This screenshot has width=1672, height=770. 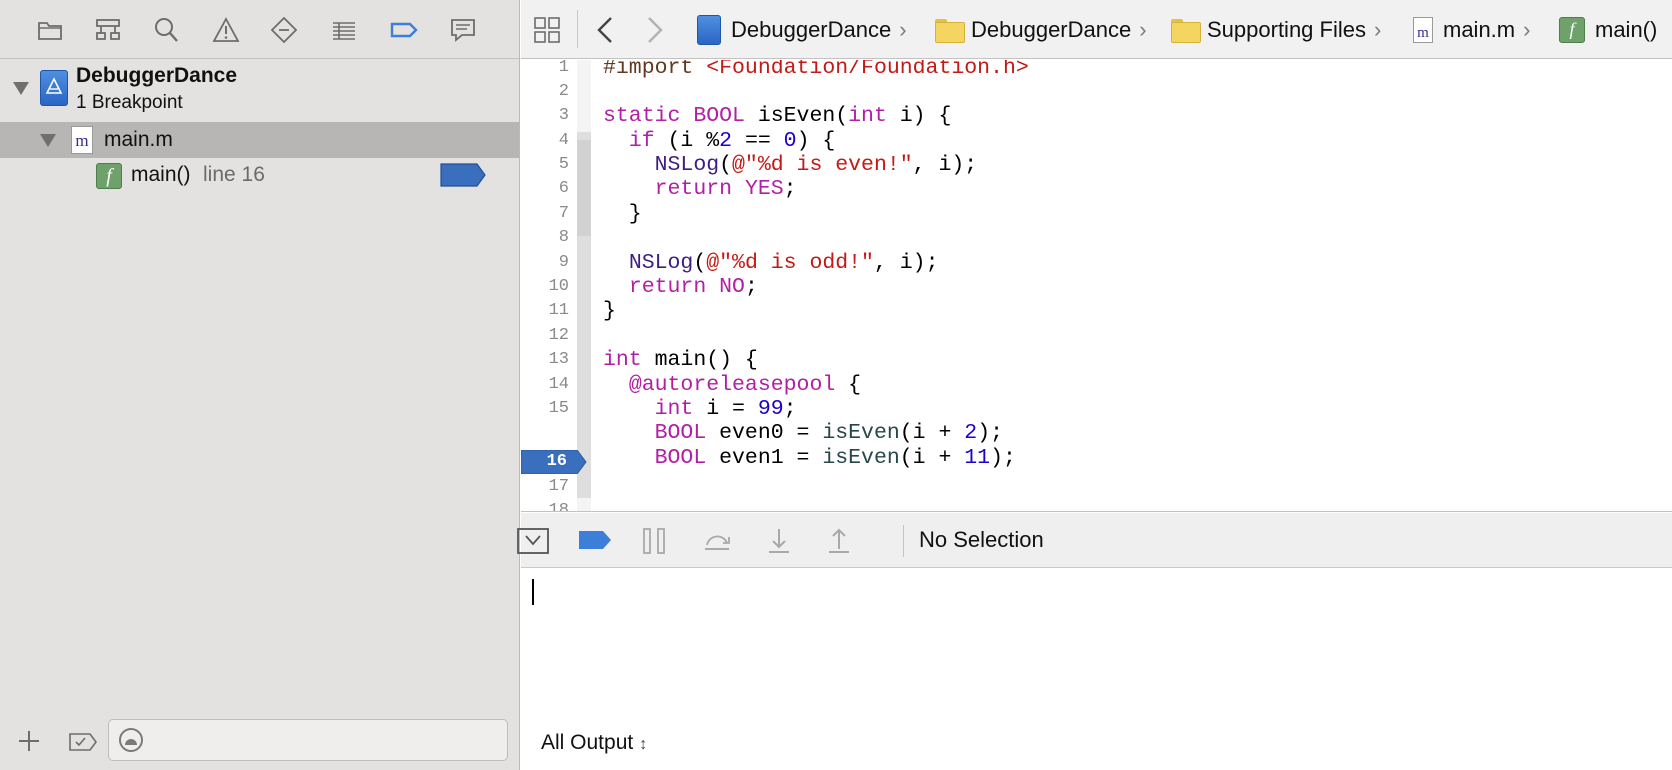 I want to click on line-number: 6, so click(x=563, y=188).